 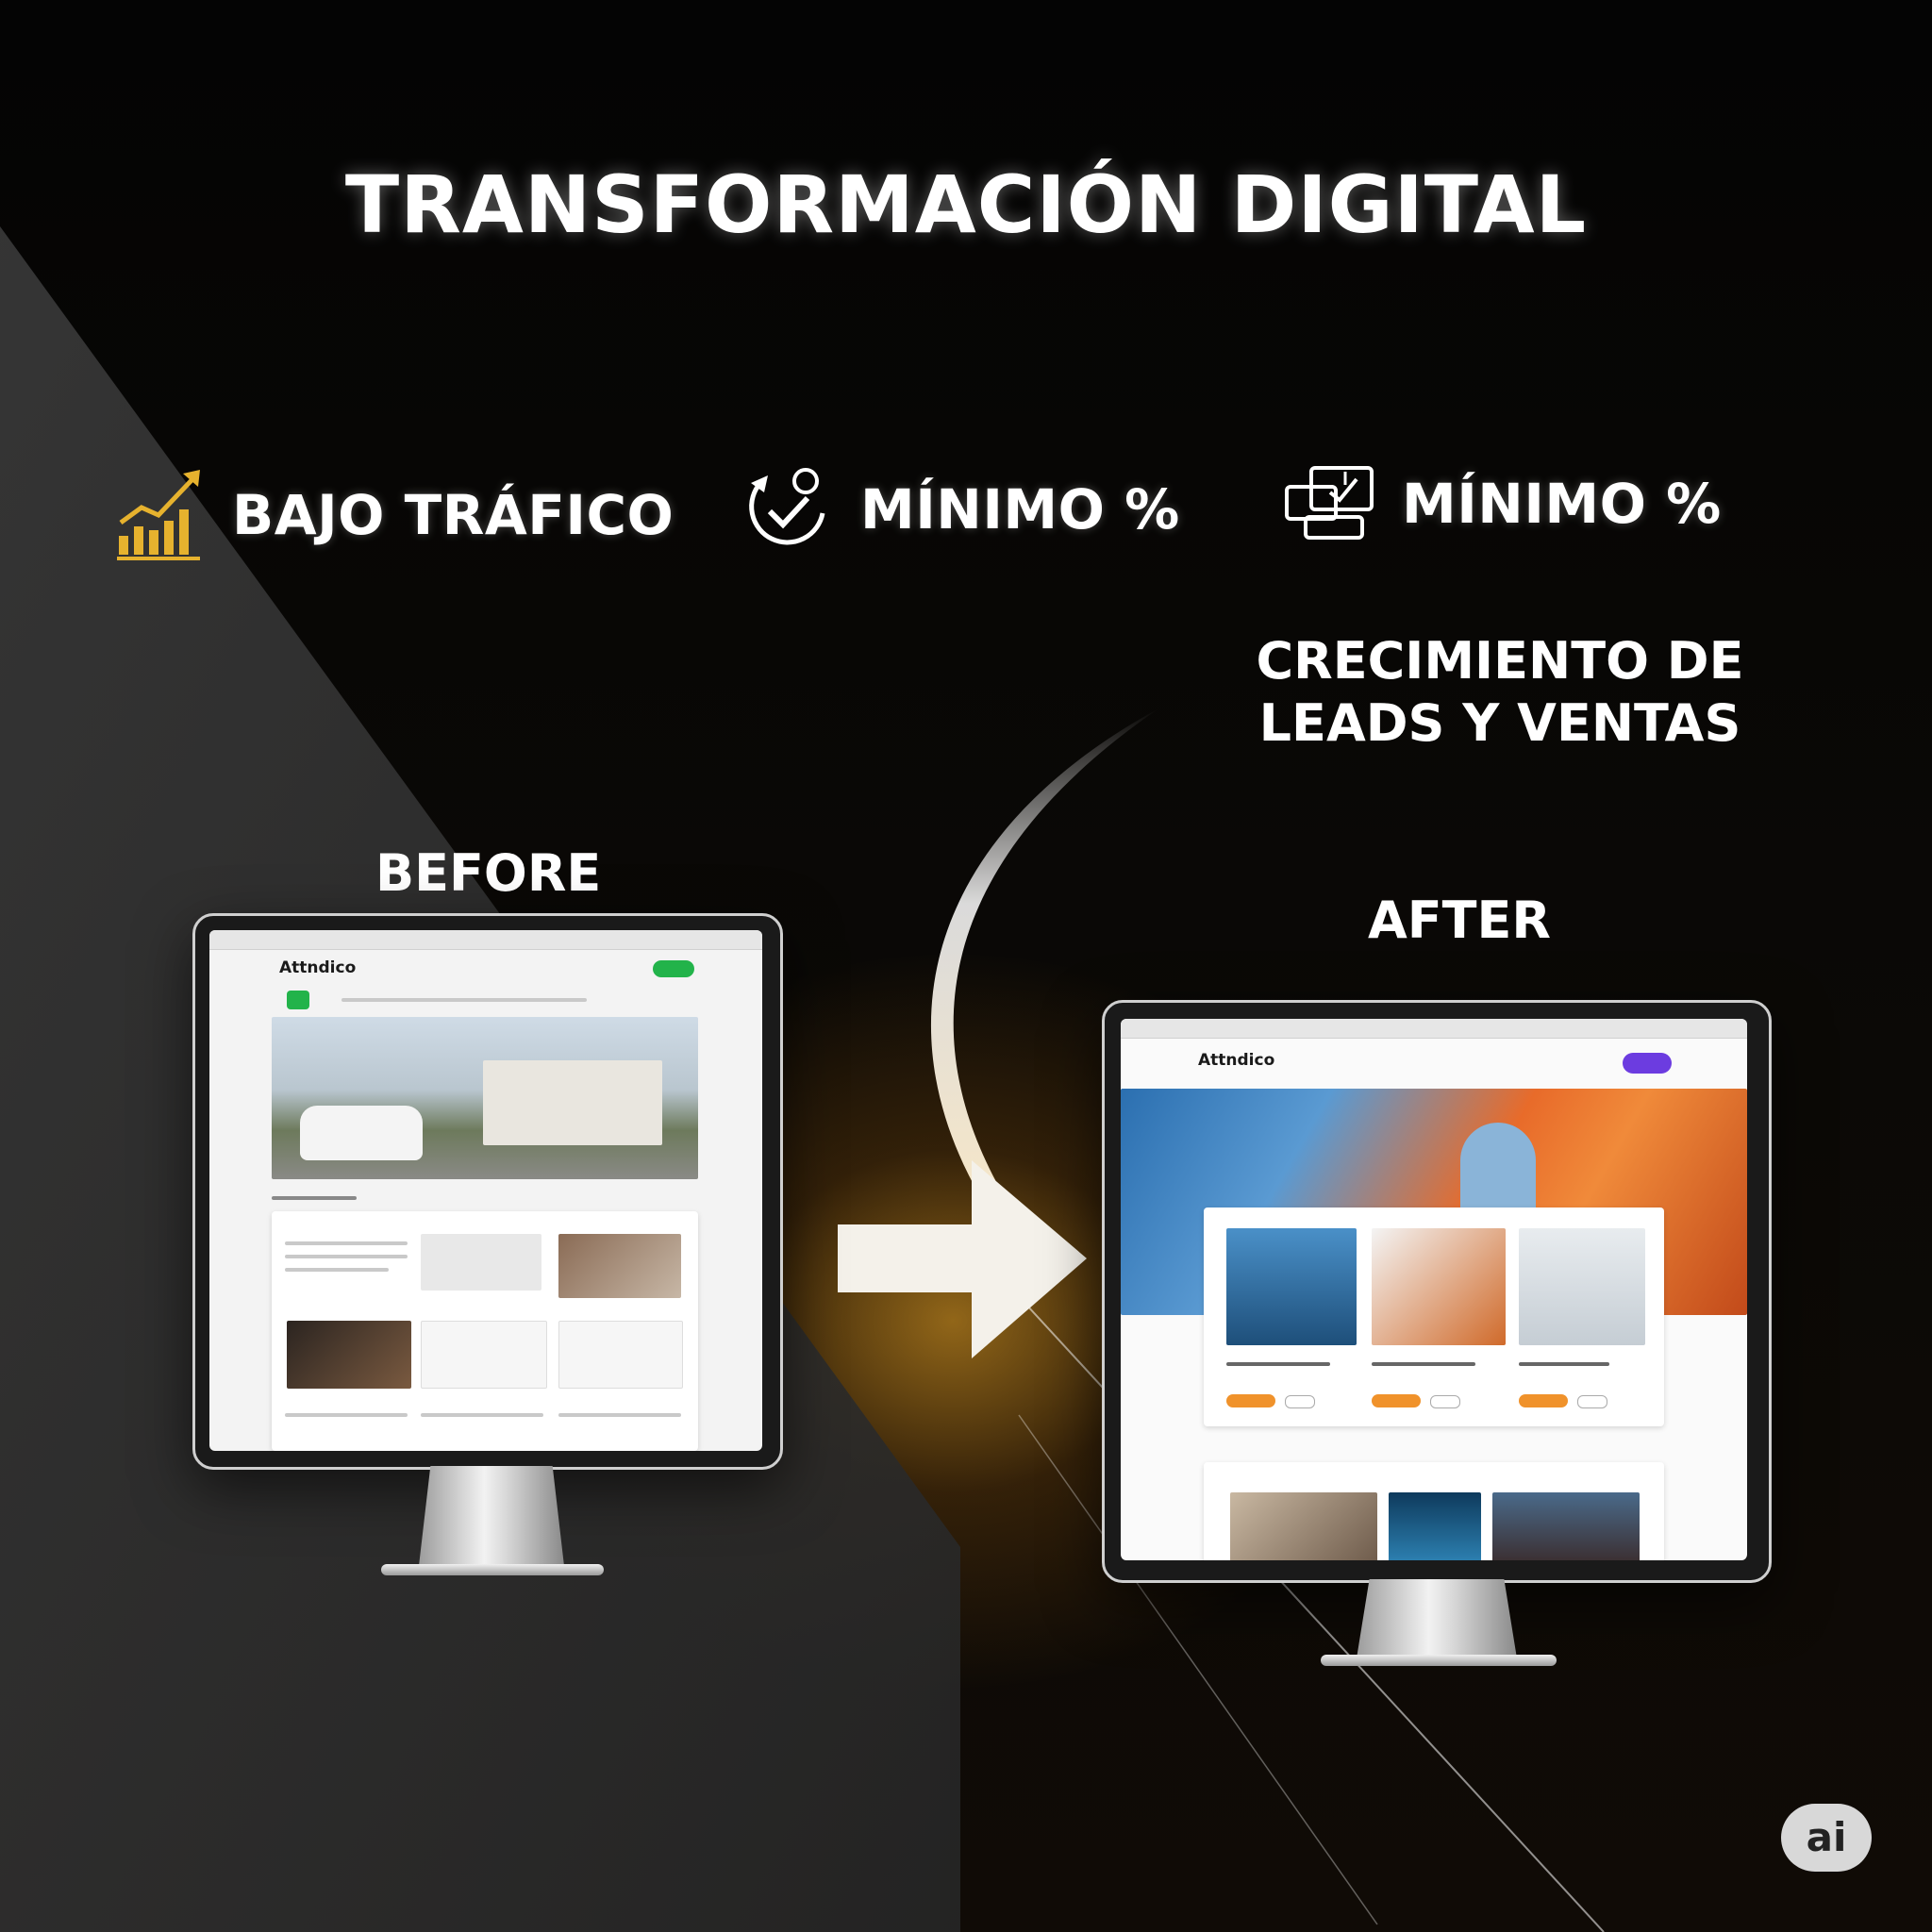 What do you see at coordinates (1439, 1660) in the screenshot?
I see `after-monitor-base` at bounding box center [1439, 1660].